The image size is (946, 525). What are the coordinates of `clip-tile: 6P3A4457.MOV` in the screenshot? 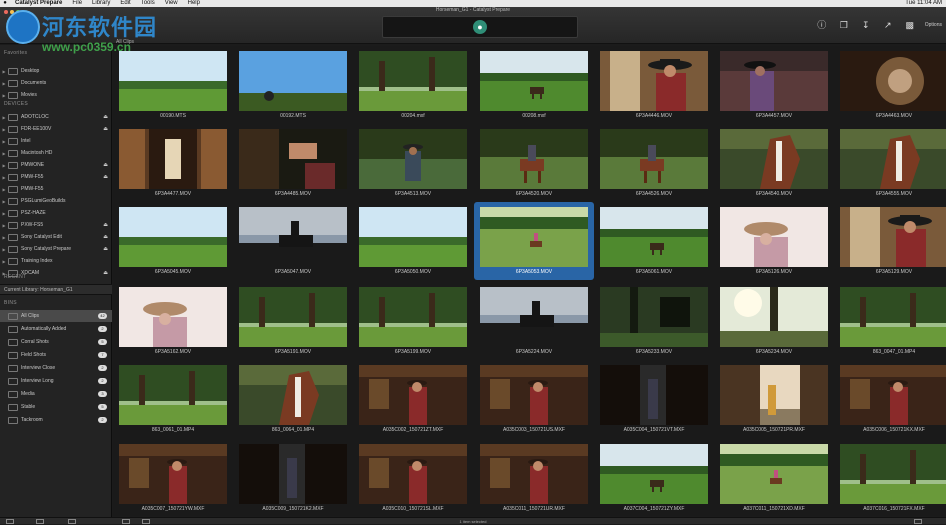 It's located at (774, 85).